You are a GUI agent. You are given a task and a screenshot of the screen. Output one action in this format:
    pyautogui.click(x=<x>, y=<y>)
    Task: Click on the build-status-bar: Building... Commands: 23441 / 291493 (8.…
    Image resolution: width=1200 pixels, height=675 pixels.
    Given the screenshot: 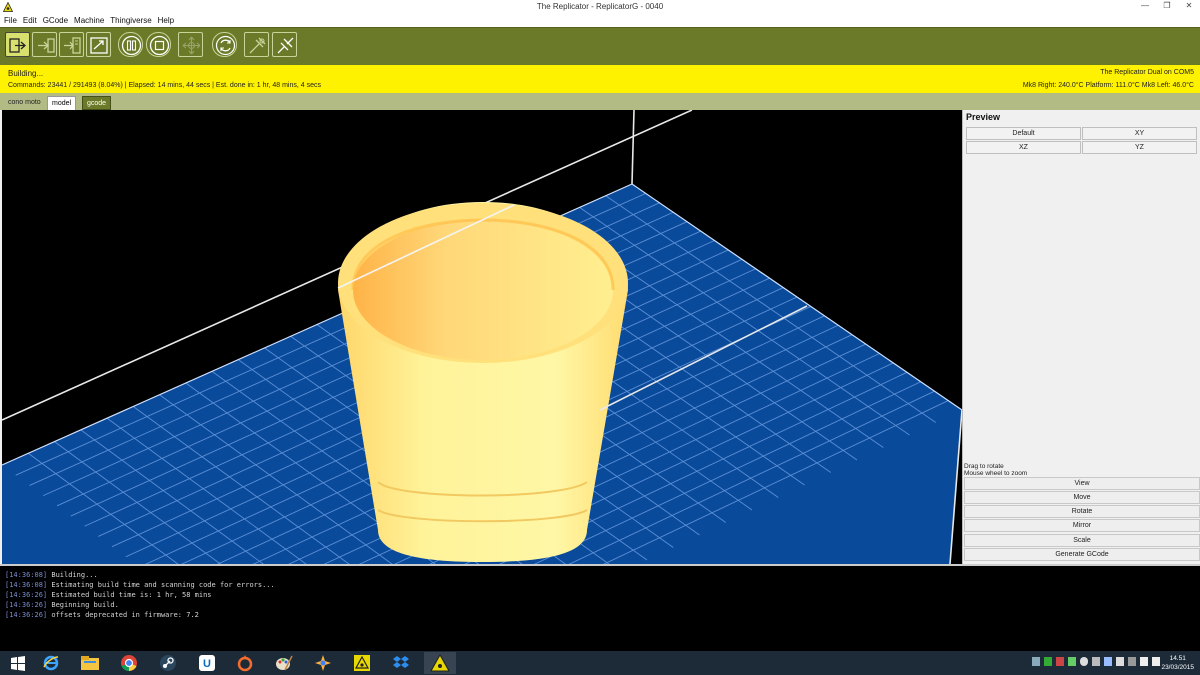 What is the action you would take?
    pyautogui.click(x=600, y=79)
    